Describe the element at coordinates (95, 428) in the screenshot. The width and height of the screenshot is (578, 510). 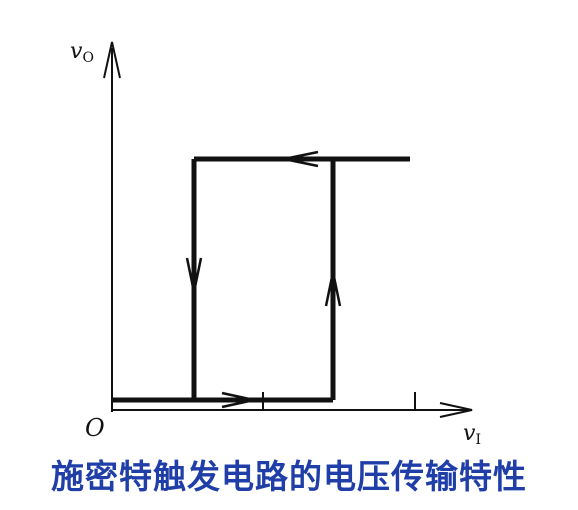
I see `origin-label: O` at that location.